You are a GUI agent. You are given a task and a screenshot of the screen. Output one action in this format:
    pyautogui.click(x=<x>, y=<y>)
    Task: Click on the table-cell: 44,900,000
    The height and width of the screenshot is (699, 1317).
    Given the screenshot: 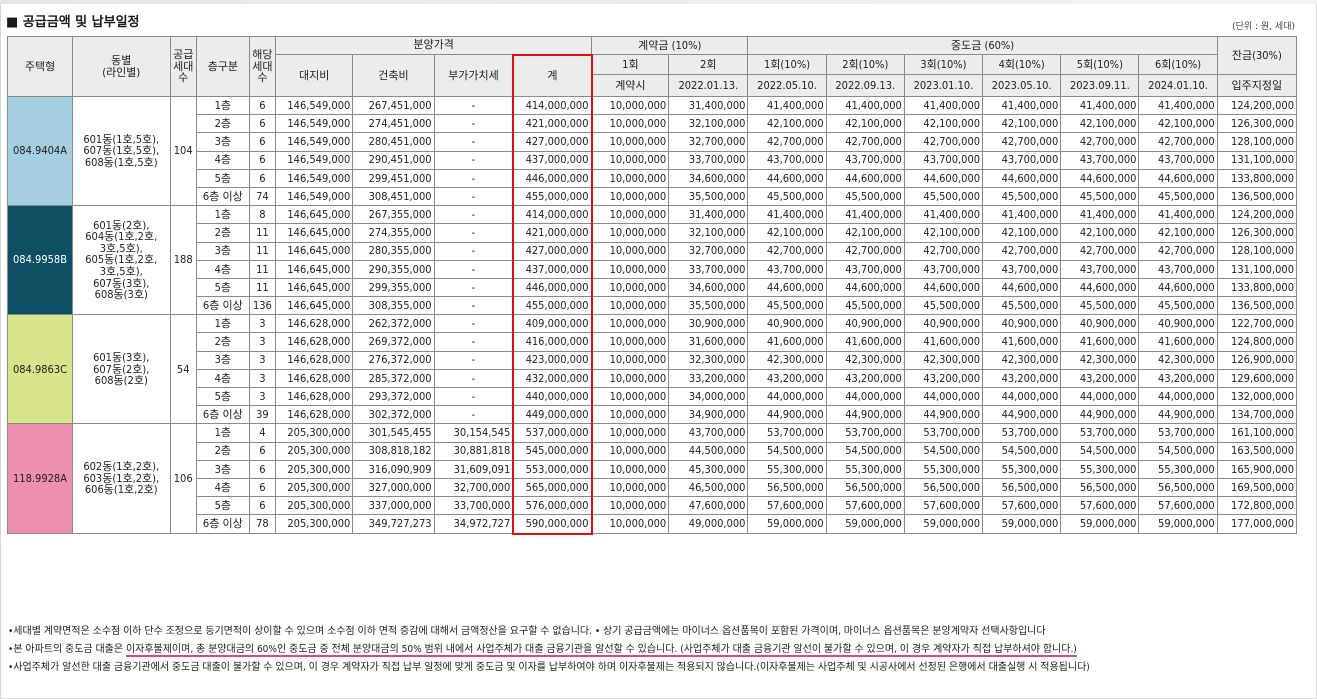 What is the action you would take?
    pyautogui.click(x=943, y=415)
    